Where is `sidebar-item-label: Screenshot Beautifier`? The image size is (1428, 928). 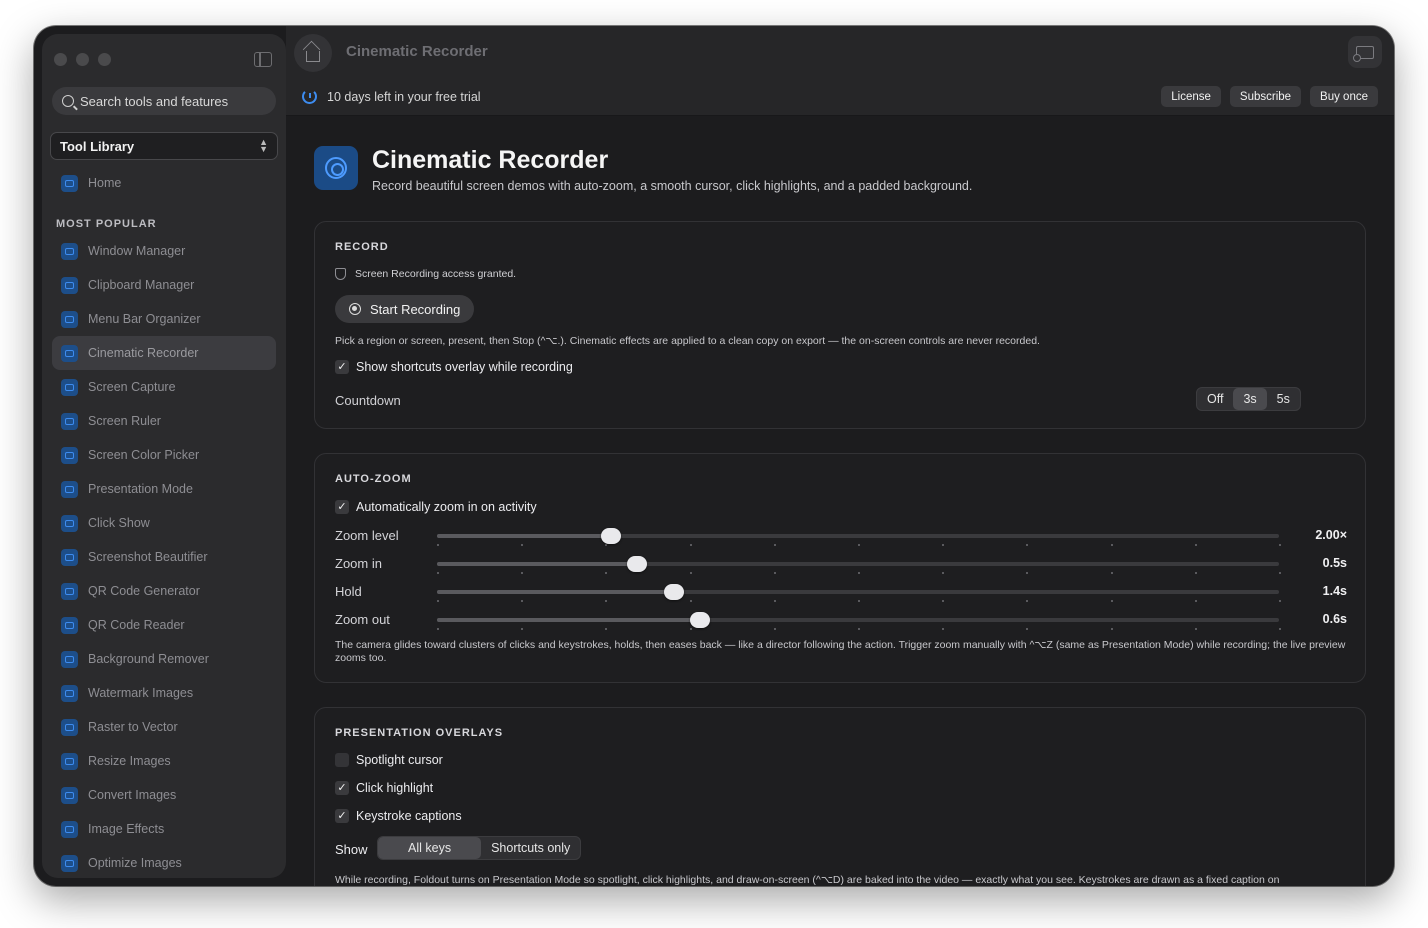
sidebar-item-label: Screenshot Beautifier is located at coordinates (148, 557).